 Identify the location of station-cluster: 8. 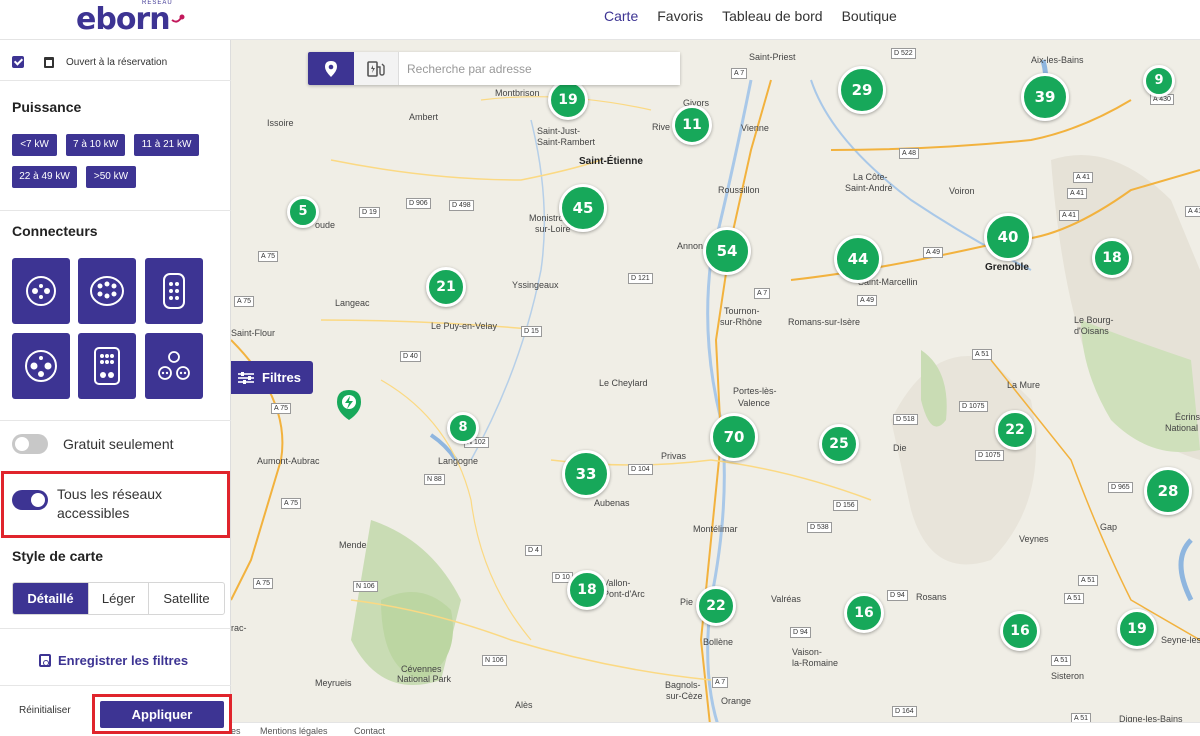
(463, 428).